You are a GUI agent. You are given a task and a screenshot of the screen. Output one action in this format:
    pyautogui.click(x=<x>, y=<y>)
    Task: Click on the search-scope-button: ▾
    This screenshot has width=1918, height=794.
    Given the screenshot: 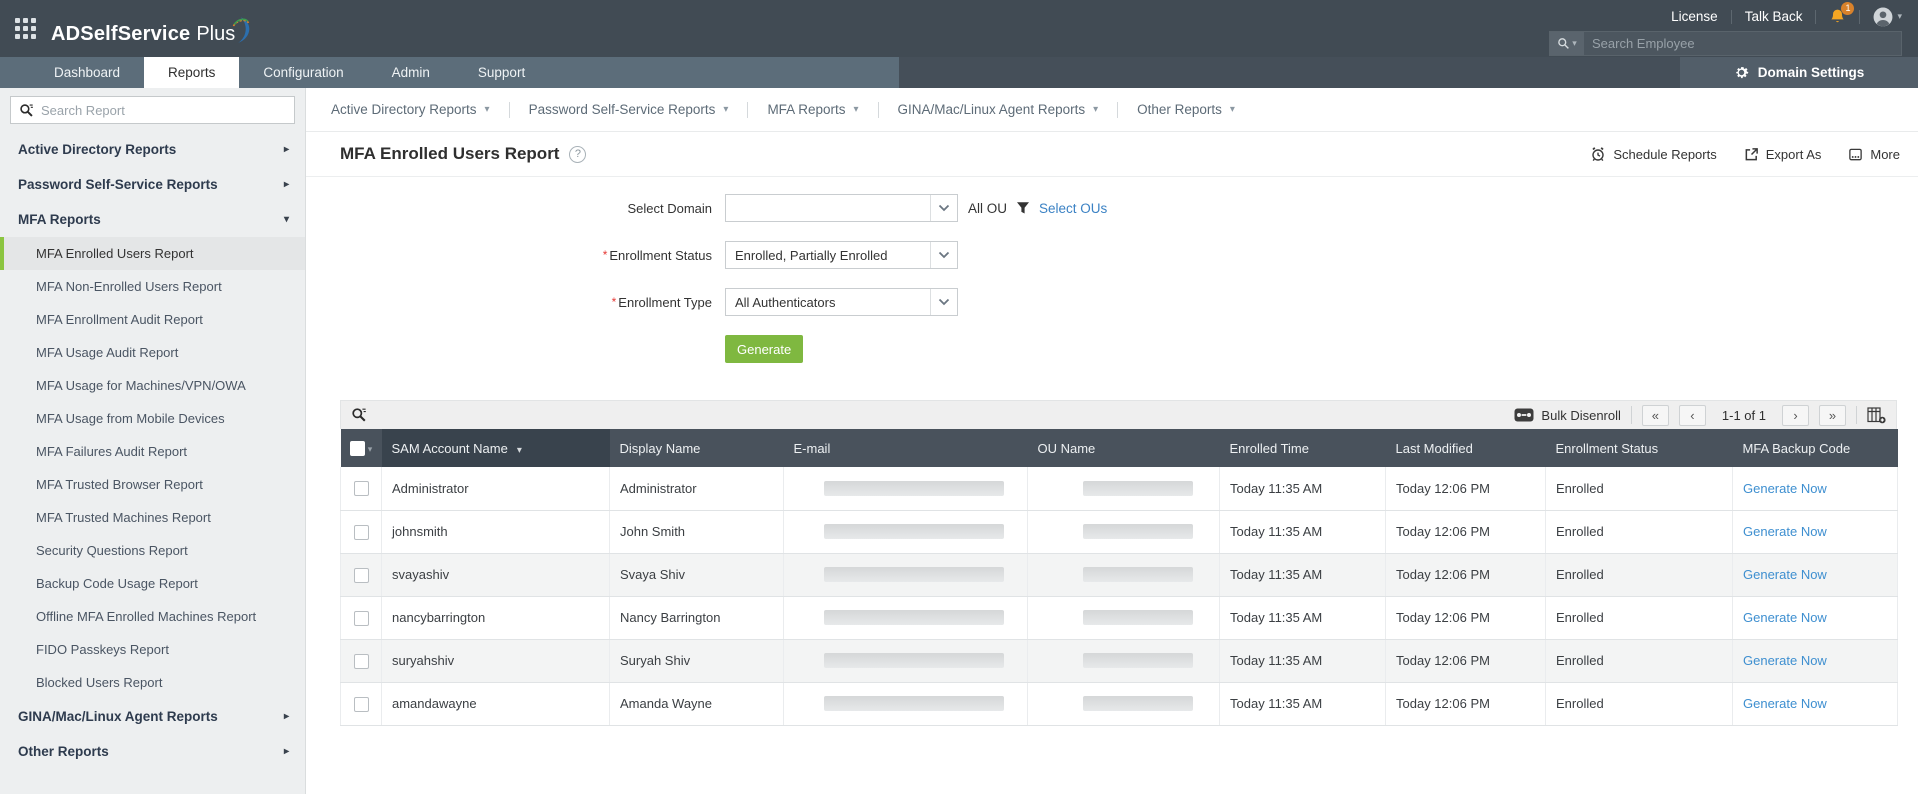 What is the action you would take?
    pyautogui.click(x=1567, y=43)
    